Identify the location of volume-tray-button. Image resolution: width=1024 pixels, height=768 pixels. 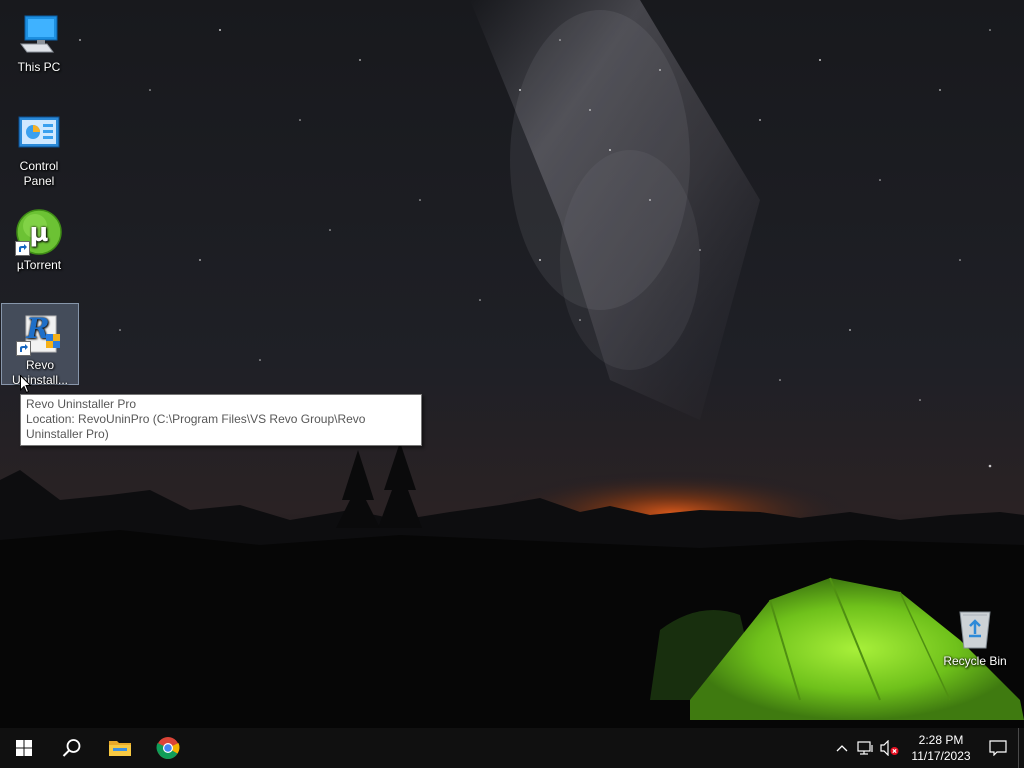
(890, 748).